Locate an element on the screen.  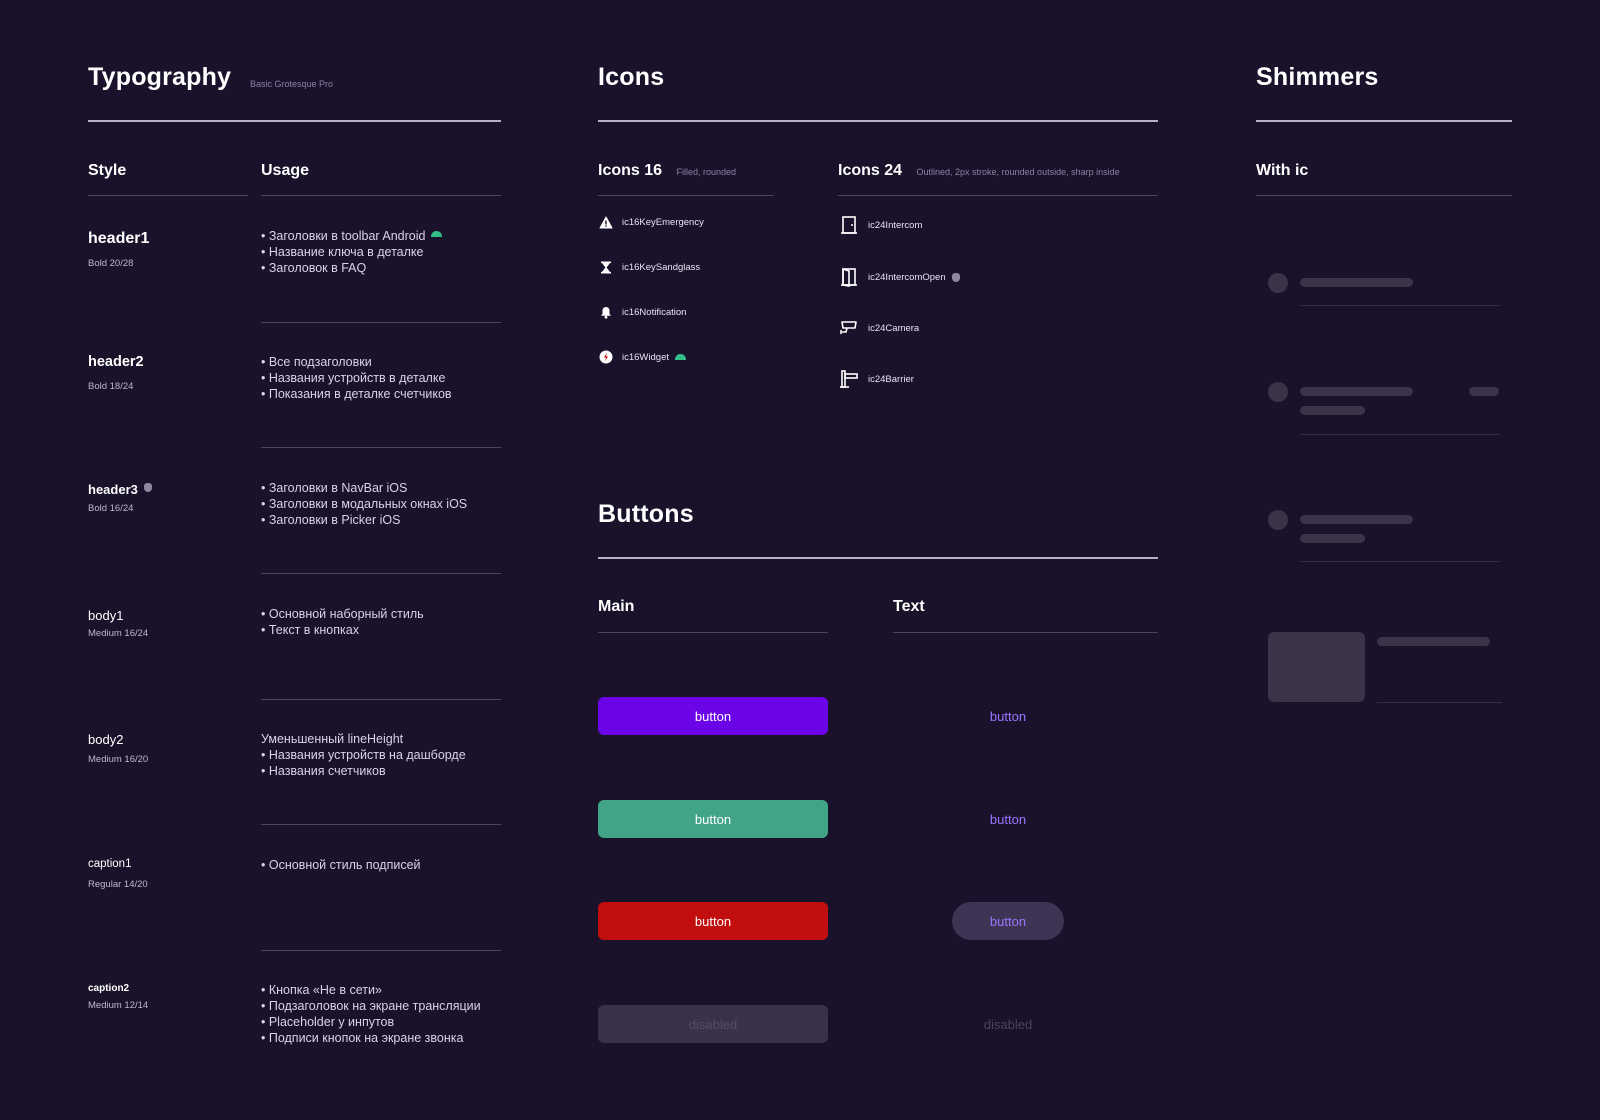
usage-item: • Показания в деталке счетчиков is located at coordinates (356, 394).